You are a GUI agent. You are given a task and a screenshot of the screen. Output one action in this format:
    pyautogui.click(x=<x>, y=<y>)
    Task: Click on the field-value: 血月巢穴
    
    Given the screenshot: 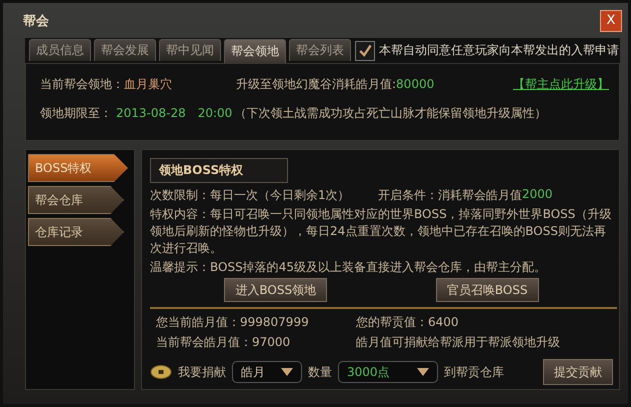 What is the action you would take?
    pyautogui.click(x=148, y=84)
    